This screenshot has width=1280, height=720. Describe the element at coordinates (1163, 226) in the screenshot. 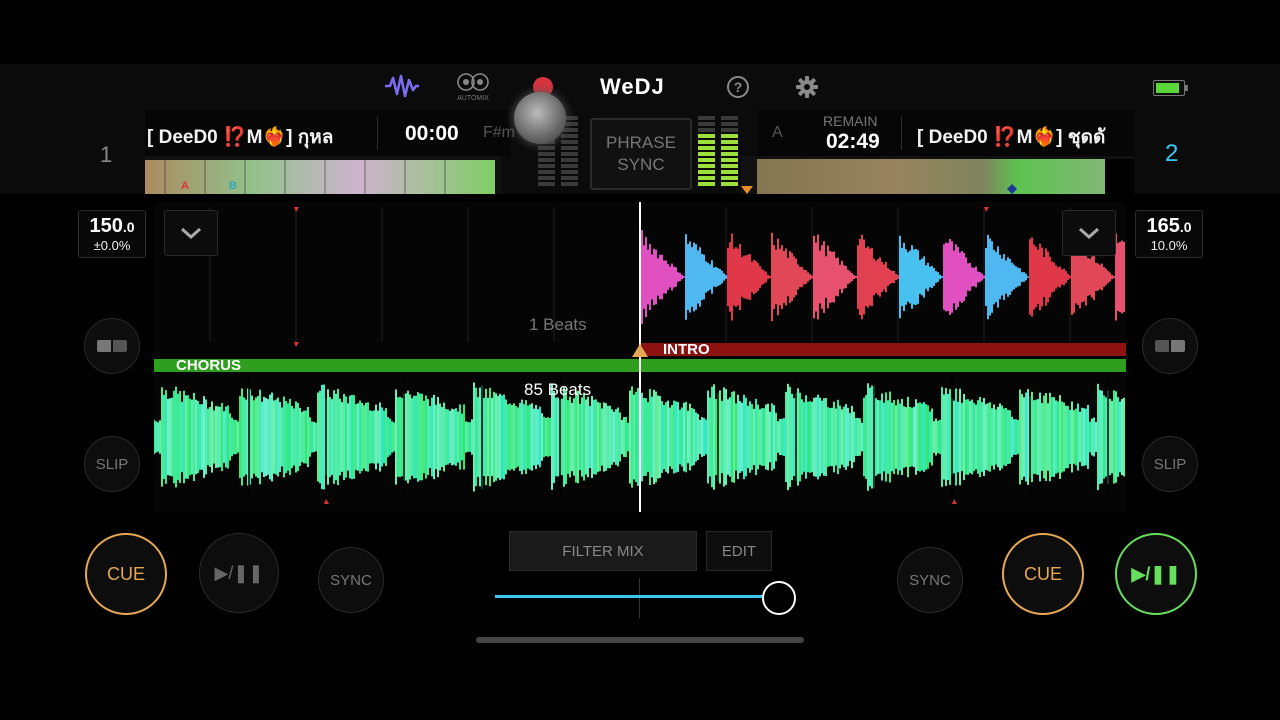

I see `deck2-bpm: 165` at that location.